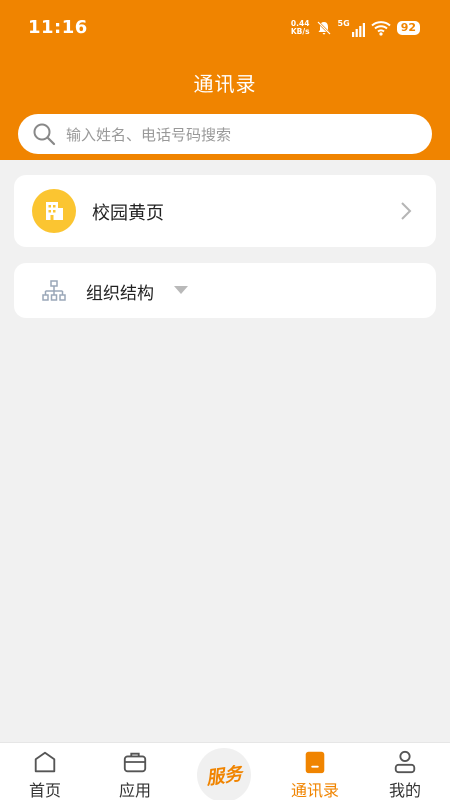 Image resolution: width=450 pixels, height=800 pixels. What do you see at coordinates (54, 211) in the screenshot?
I see `building-icon` at bounding box center [54, 211].